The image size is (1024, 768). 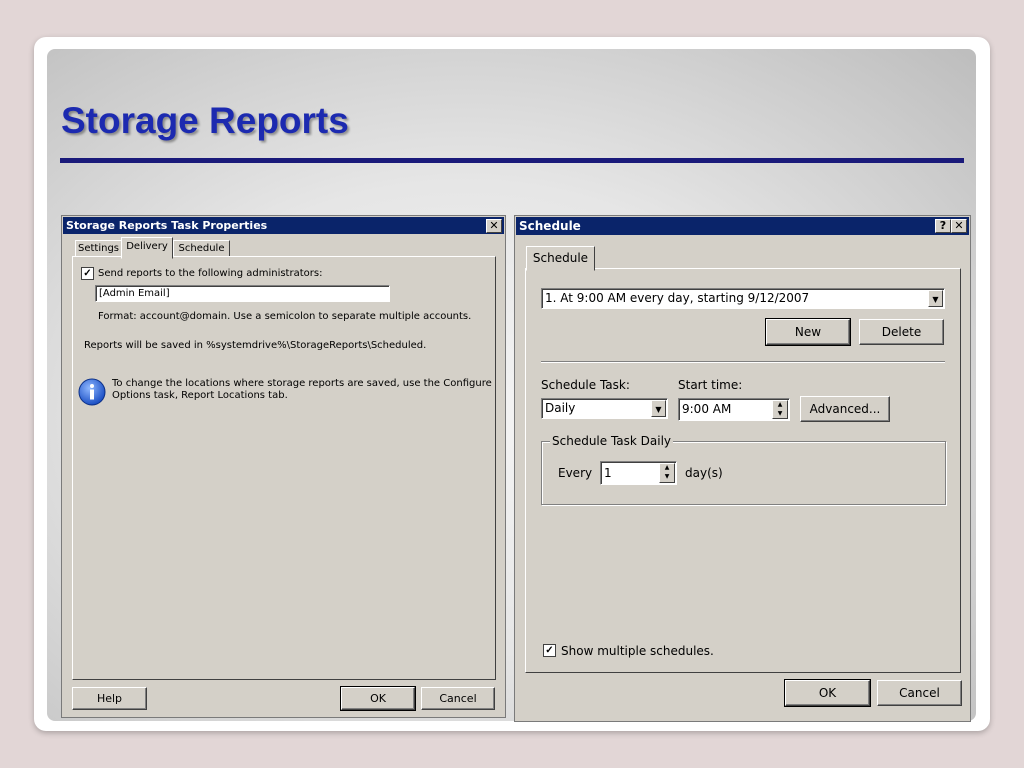 What do you see at coordinates (901, 332) in the screenshot?
I see `delete-button: Delete` at bounding box center [901, 332].